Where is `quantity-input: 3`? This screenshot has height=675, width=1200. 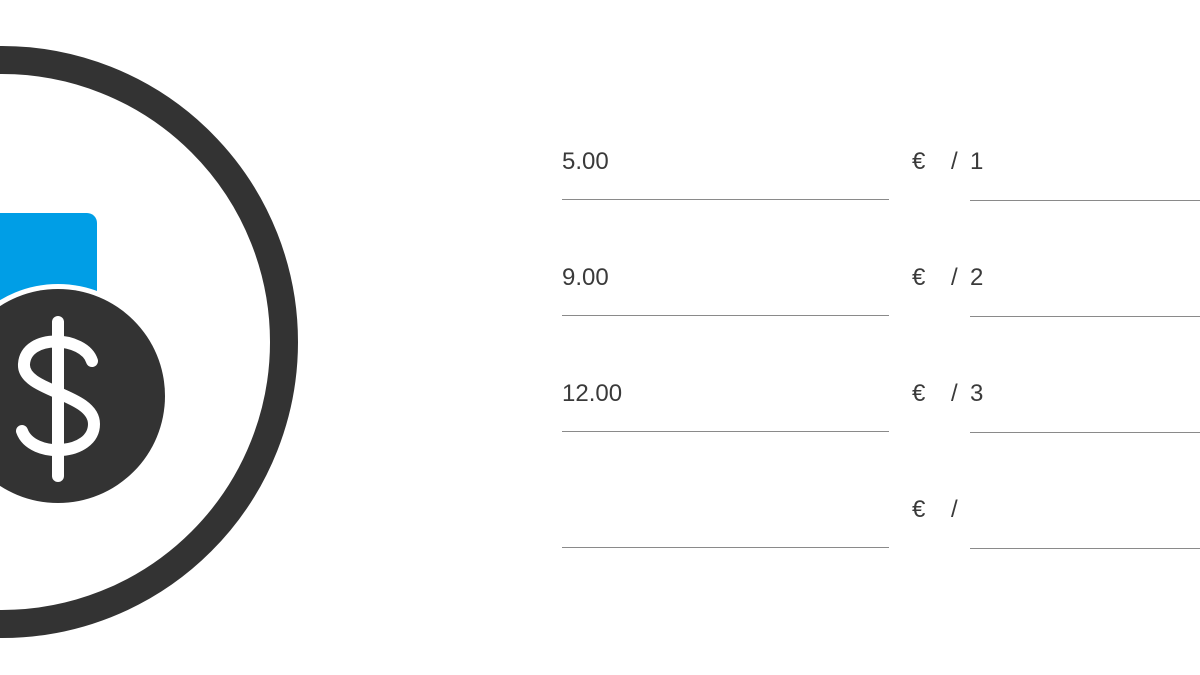 quantity-input: 3 is located at coordinates (1085, 395).